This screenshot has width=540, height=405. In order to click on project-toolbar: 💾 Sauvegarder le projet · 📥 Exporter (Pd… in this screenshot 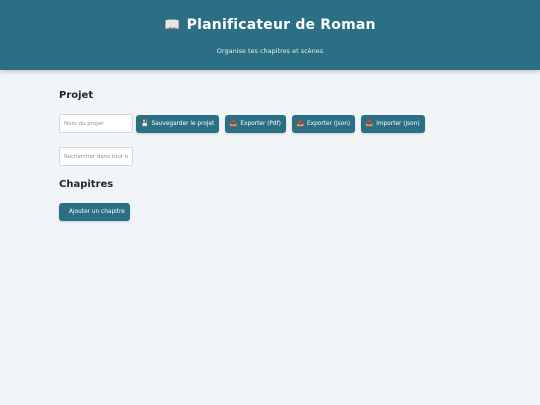, I will do `click(242, 123)`.